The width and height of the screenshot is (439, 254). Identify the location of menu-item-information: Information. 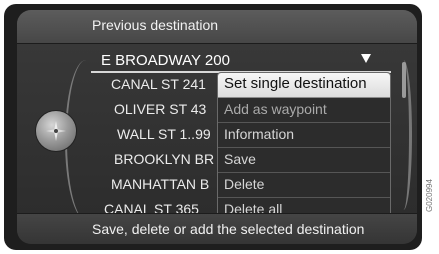
(304, 135).